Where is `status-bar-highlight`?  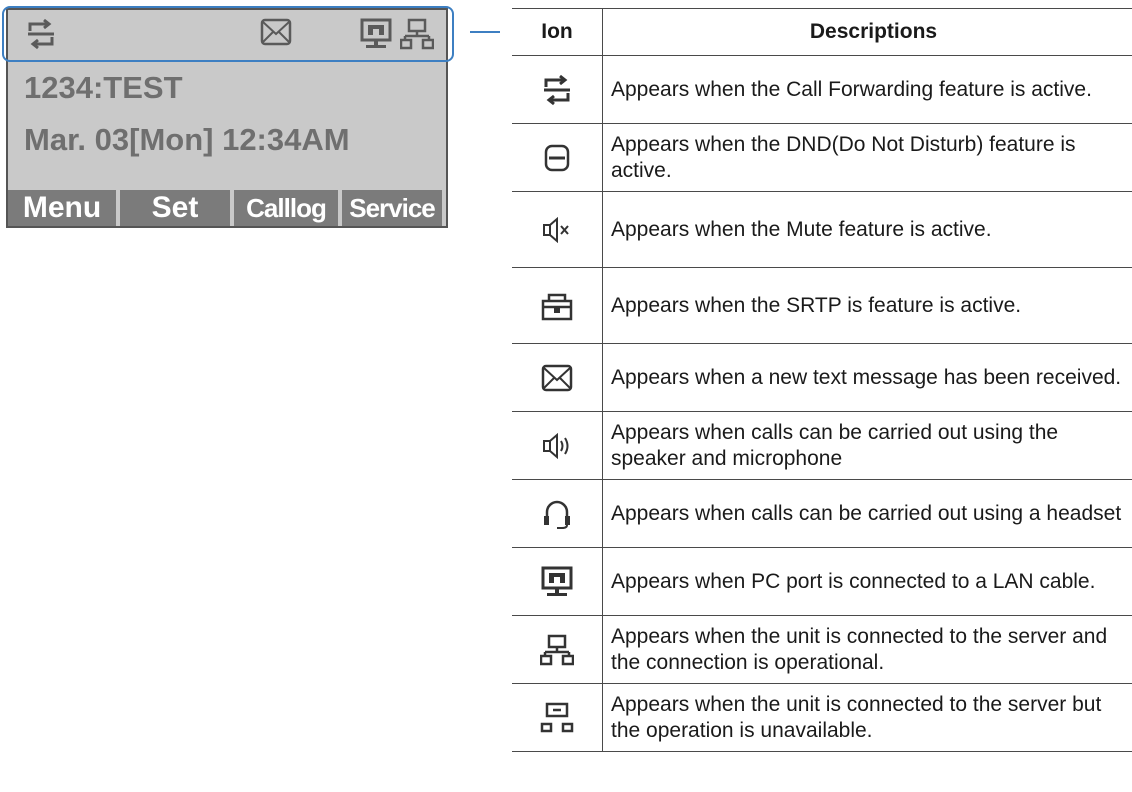
status-bar-highlight is located at coordinates (228, 34).